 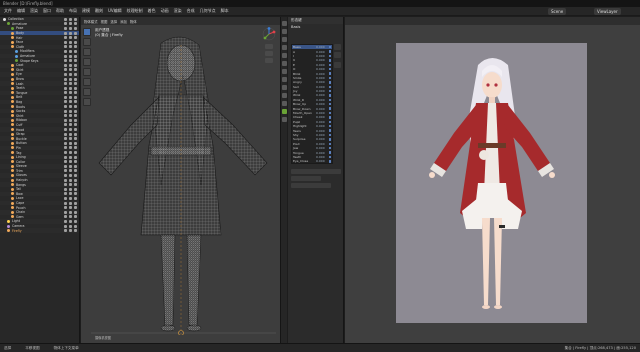 What do you see at coordinates (312, 161) in the screenshot?
I see `shape-key-row: Eye_Close 0.000` at bounding box center [312, 161].